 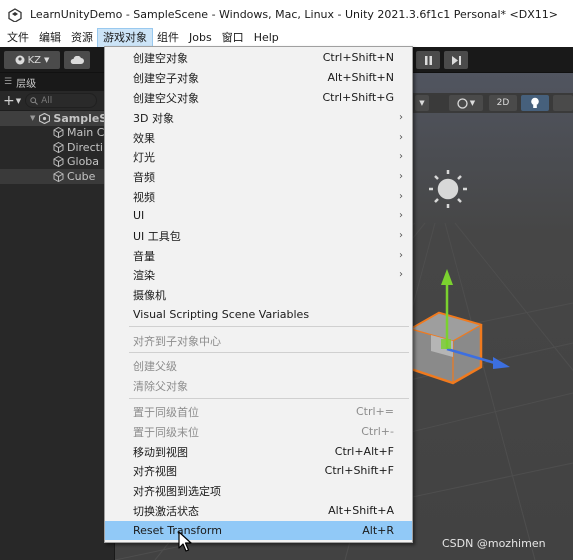 What do you see at coordinates (81, 176) in the screenshot?
I see `hierarchy-item-label: Cube` at bounding box center [81, 176].